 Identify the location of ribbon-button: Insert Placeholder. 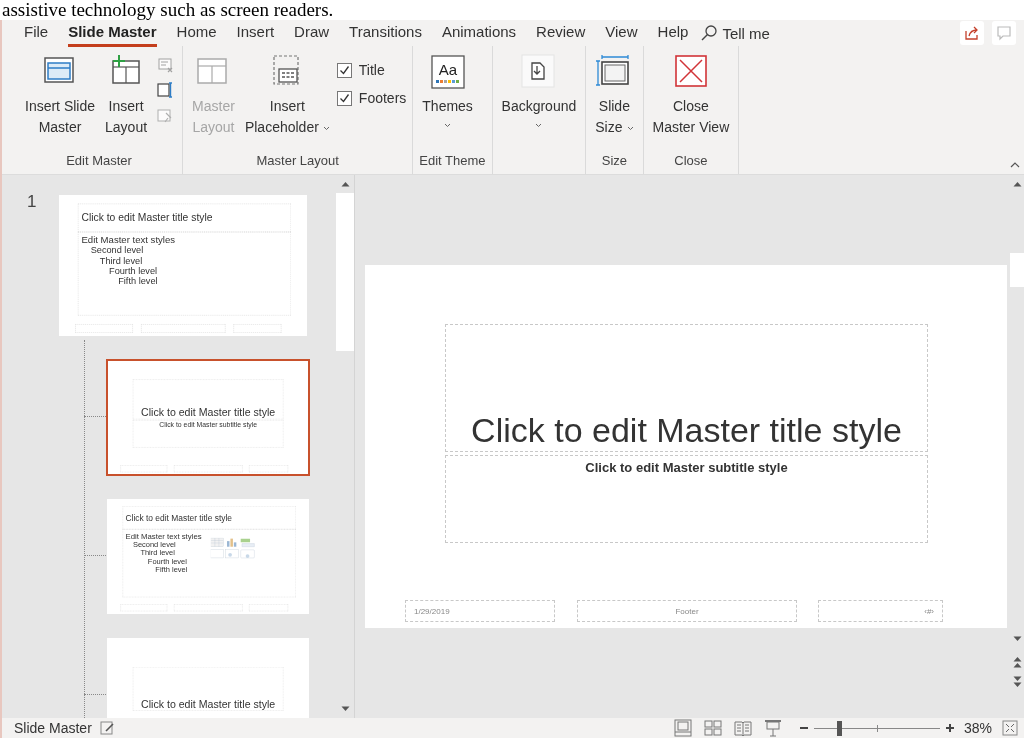
(287, 96).